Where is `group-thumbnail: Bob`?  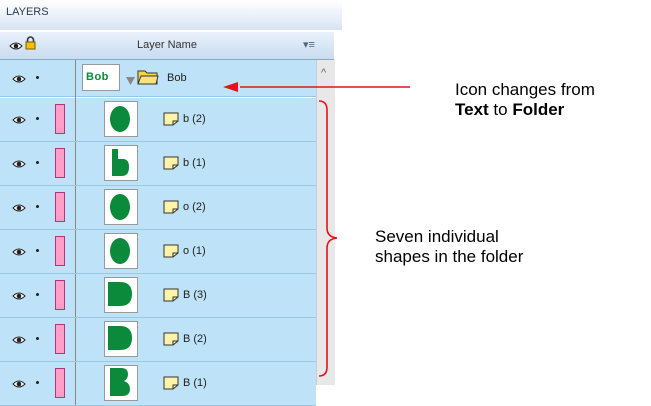 group-thumbnail: Bob is located at coordinates (101, 77).